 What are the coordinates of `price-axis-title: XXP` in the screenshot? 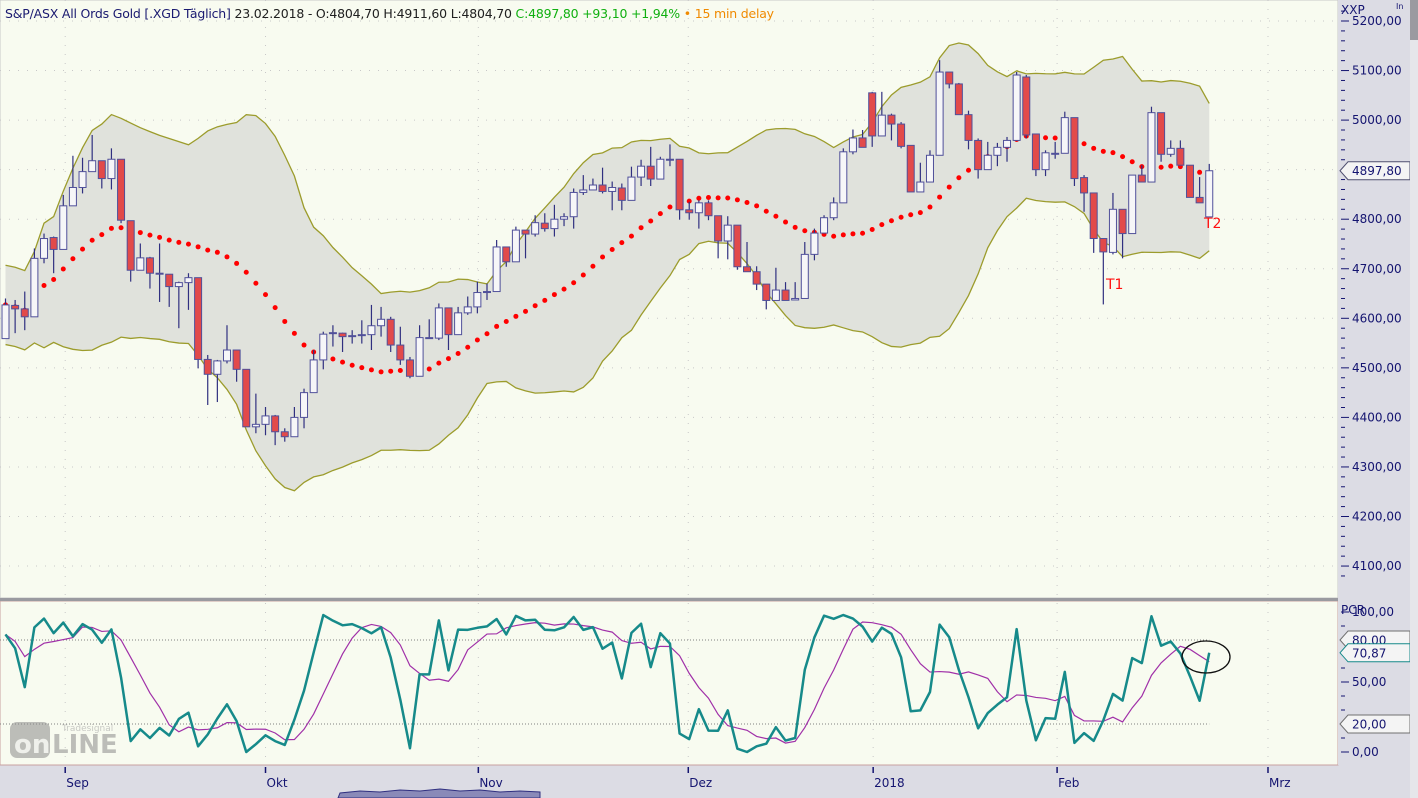 It's located at (1353, 10).